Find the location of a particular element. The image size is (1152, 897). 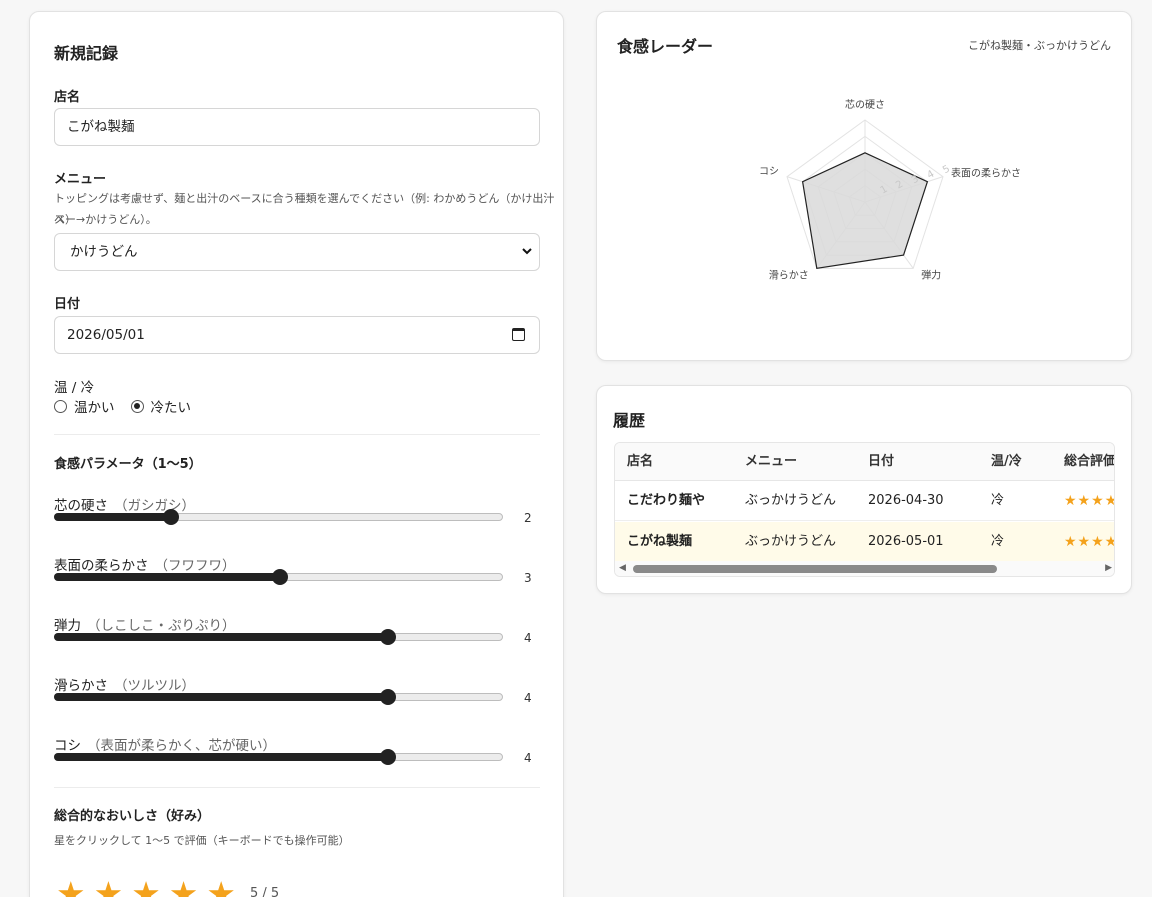

slider-label-text: コシ is located at coordinates (67, 746).